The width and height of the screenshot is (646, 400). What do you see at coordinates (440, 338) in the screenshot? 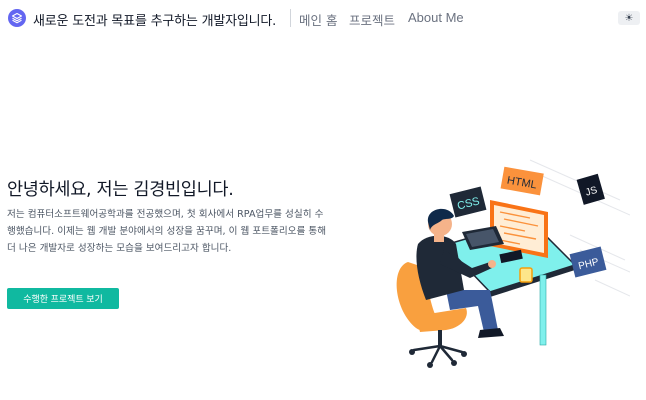
I see `chair-post` at bounding box center [440, 338].